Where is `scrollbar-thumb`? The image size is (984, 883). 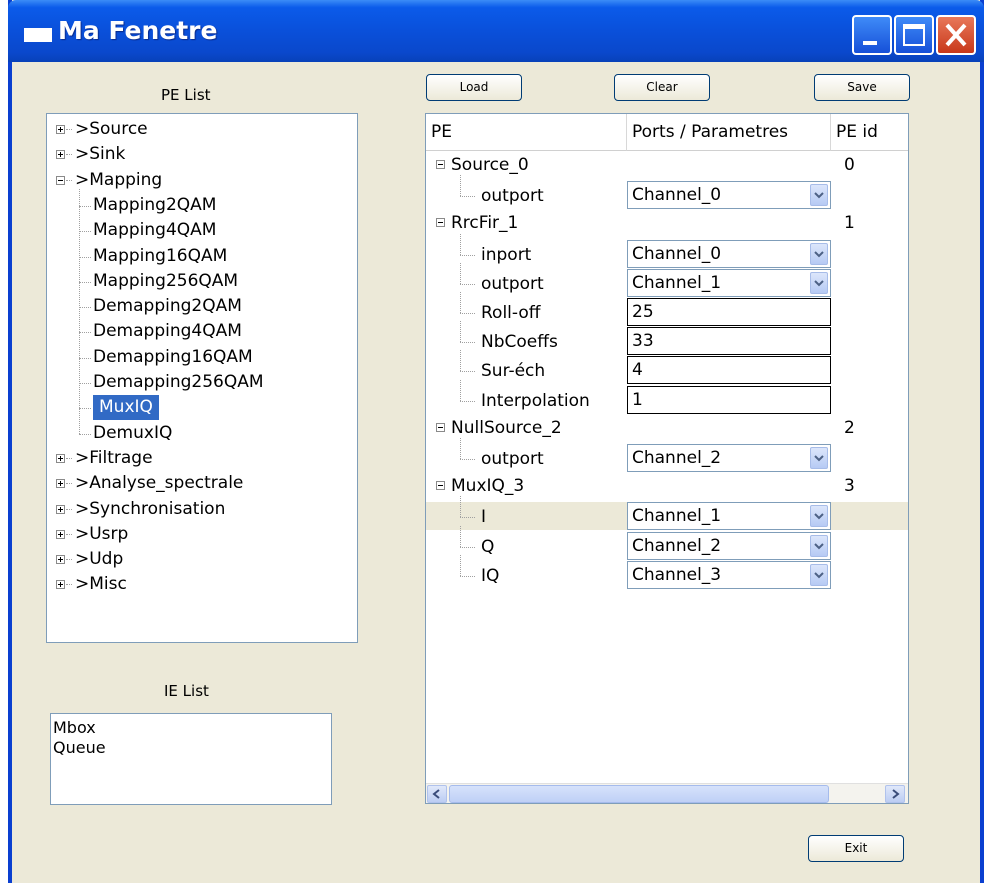 scrollbar-thumb is located at coordinates (639, 794).